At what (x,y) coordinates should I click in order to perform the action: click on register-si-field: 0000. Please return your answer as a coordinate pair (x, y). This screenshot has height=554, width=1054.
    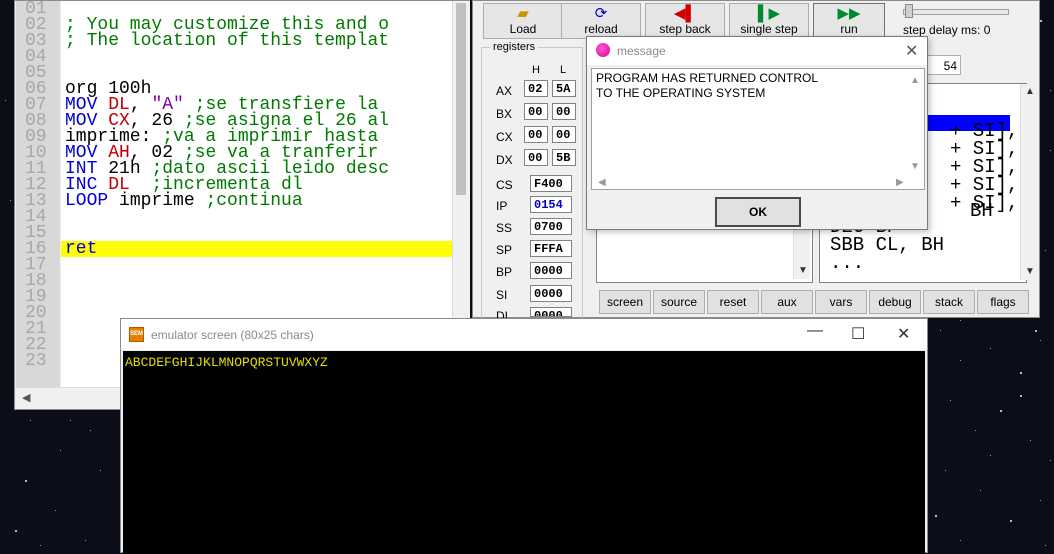
    Looking at the image, I should click on (551, 293).